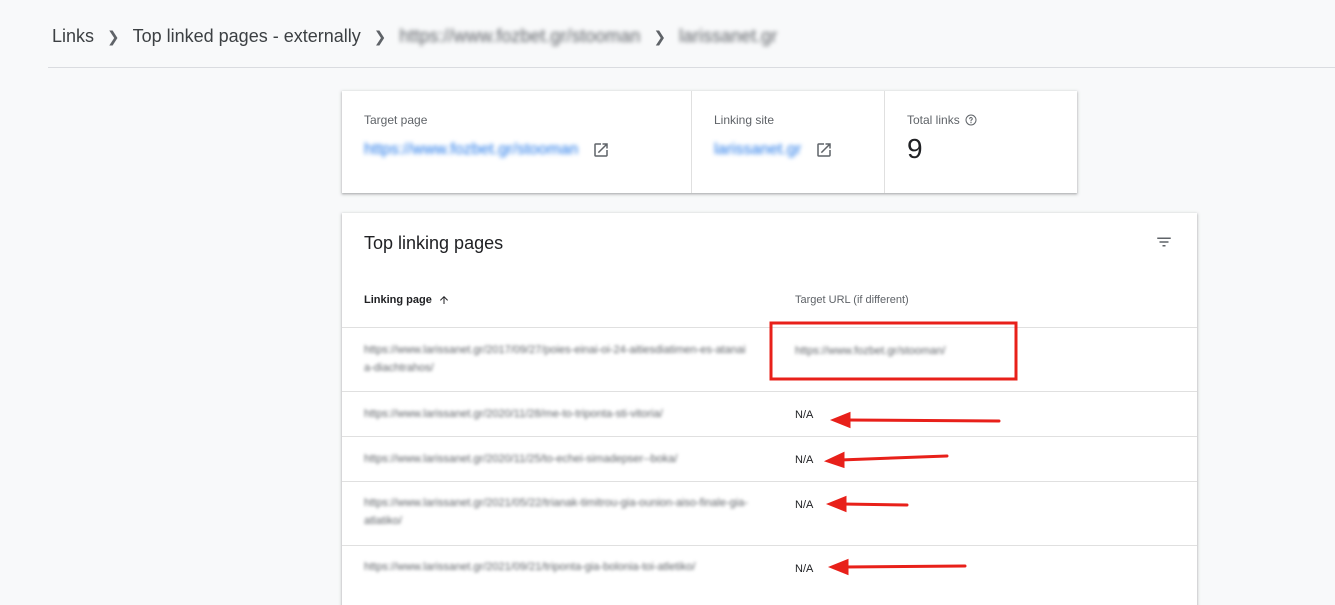 The width and height of the screenshot is (1335, 605). I want to click on arrow-up-icon, so click(444, 300).